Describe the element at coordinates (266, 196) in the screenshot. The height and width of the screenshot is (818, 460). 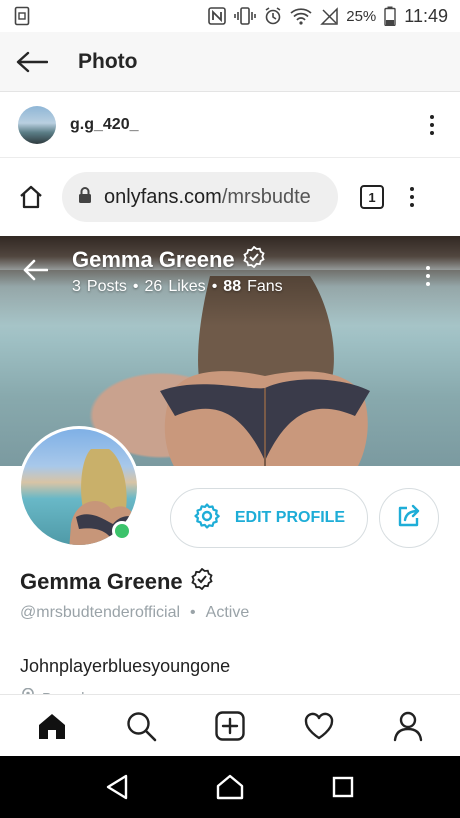
I see `url-path: /mrsbudte` at that location.